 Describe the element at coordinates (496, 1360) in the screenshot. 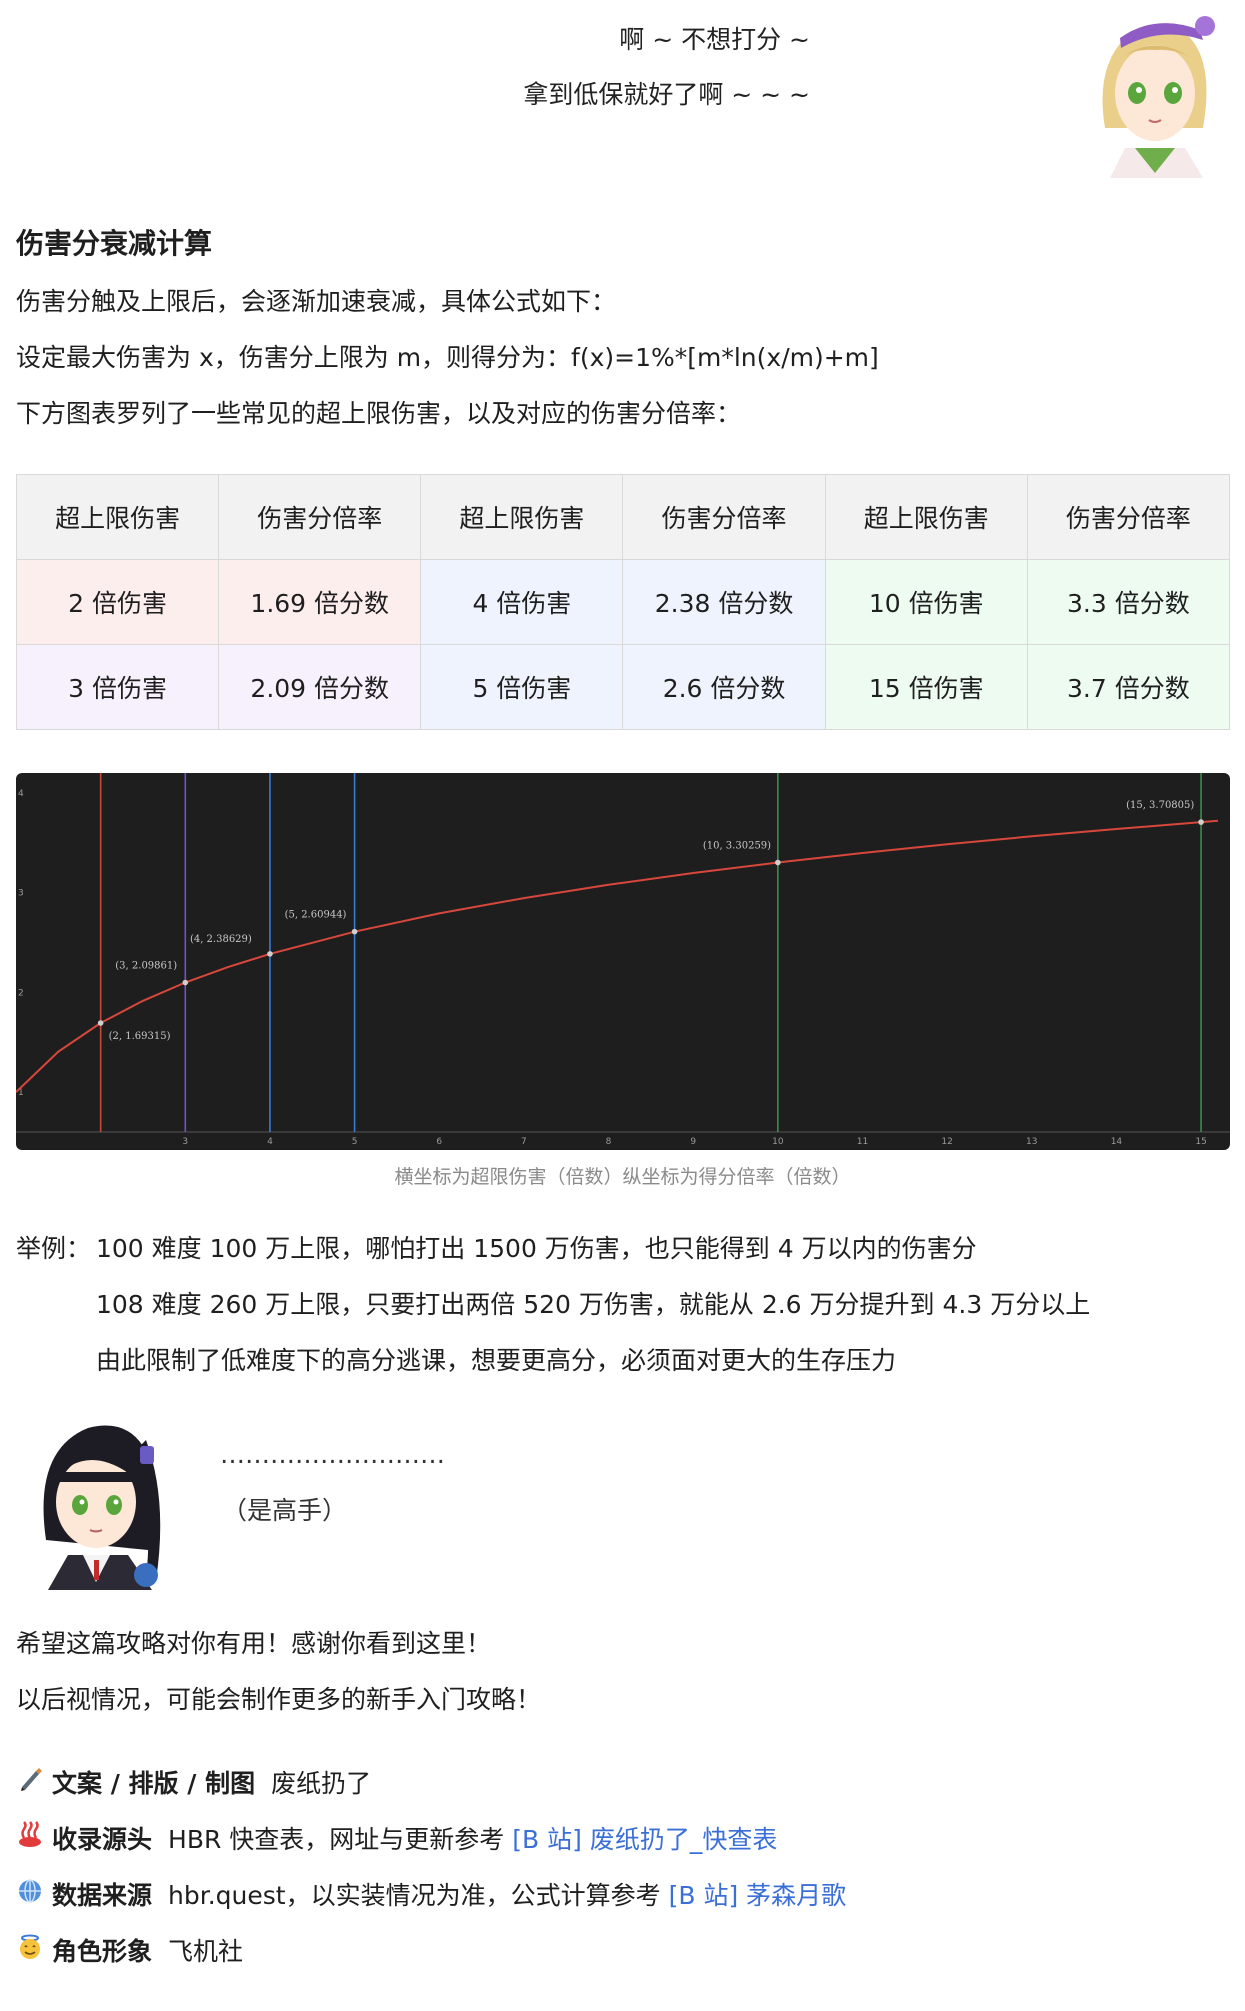

I see `example-line-3: 由此限制了低难度下的高分逃课，想要更高分，必须面对更大的生存压力` at that location.